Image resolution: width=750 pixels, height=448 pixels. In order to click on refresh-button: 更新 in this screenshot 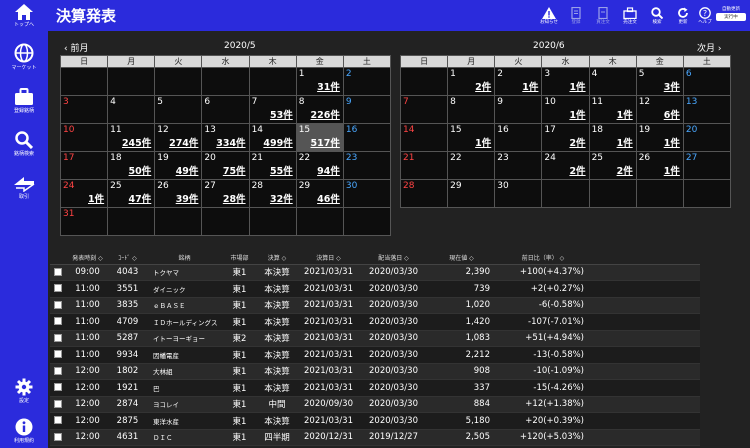, I will do `click(683, 16)`.